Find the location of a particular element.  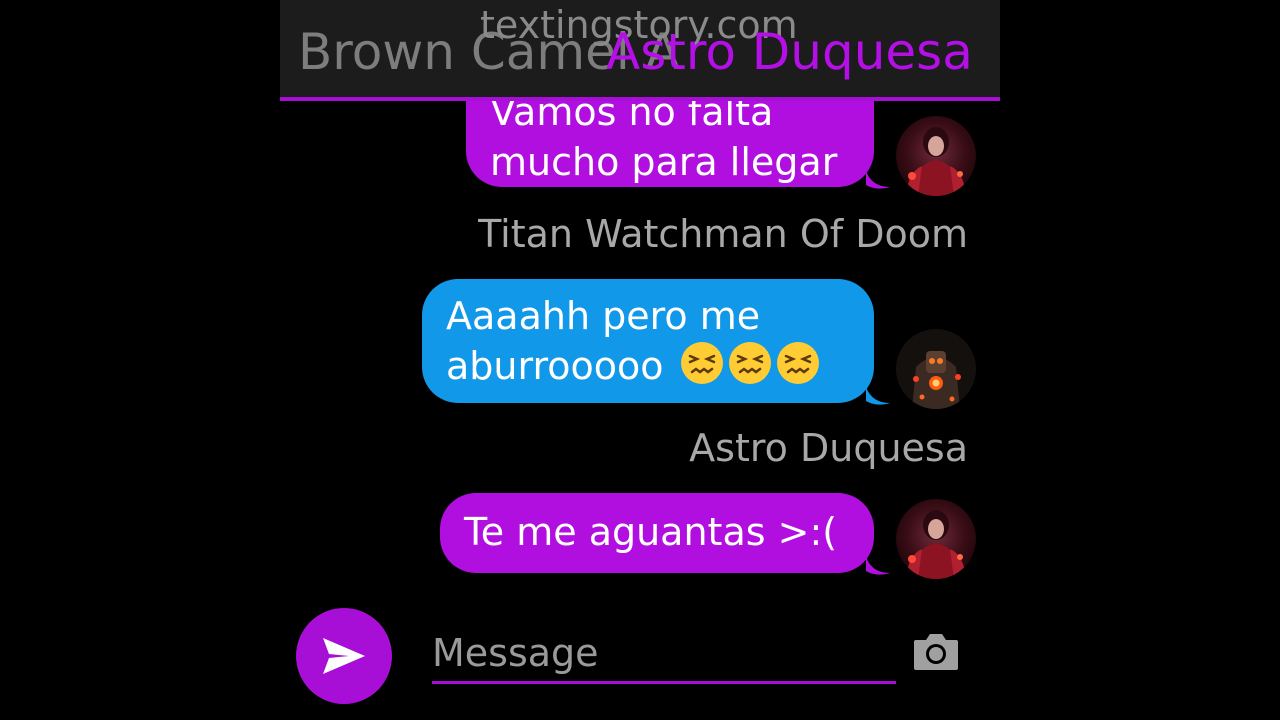

message-text-line: mucho para llegar is located at coordinates (664, 162).